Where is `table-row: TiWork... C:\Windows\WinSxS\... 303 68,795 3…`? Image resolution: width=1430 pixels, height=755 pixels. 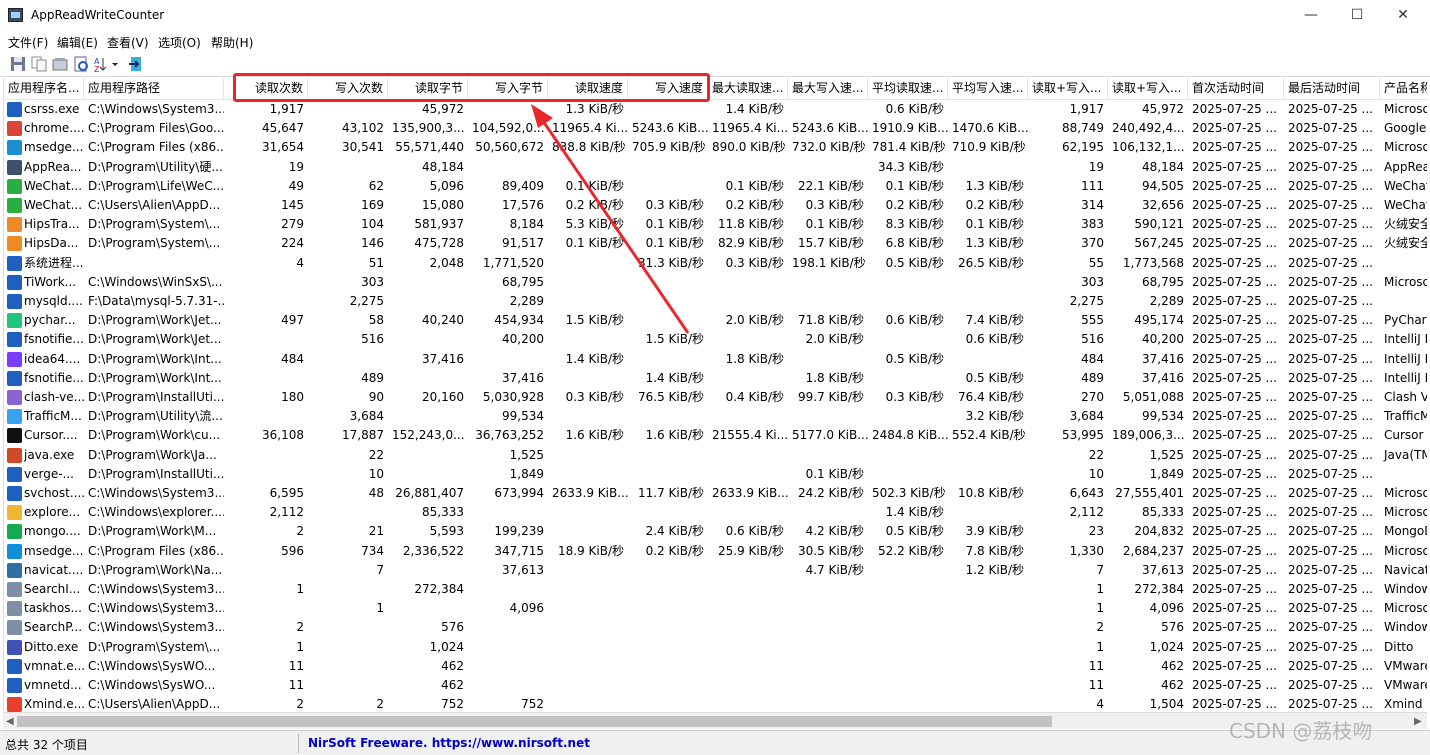
table-row: TiWork... C:\Windows\WinSxS\... 303 68,795 3… is located at coordinates (715, 282).